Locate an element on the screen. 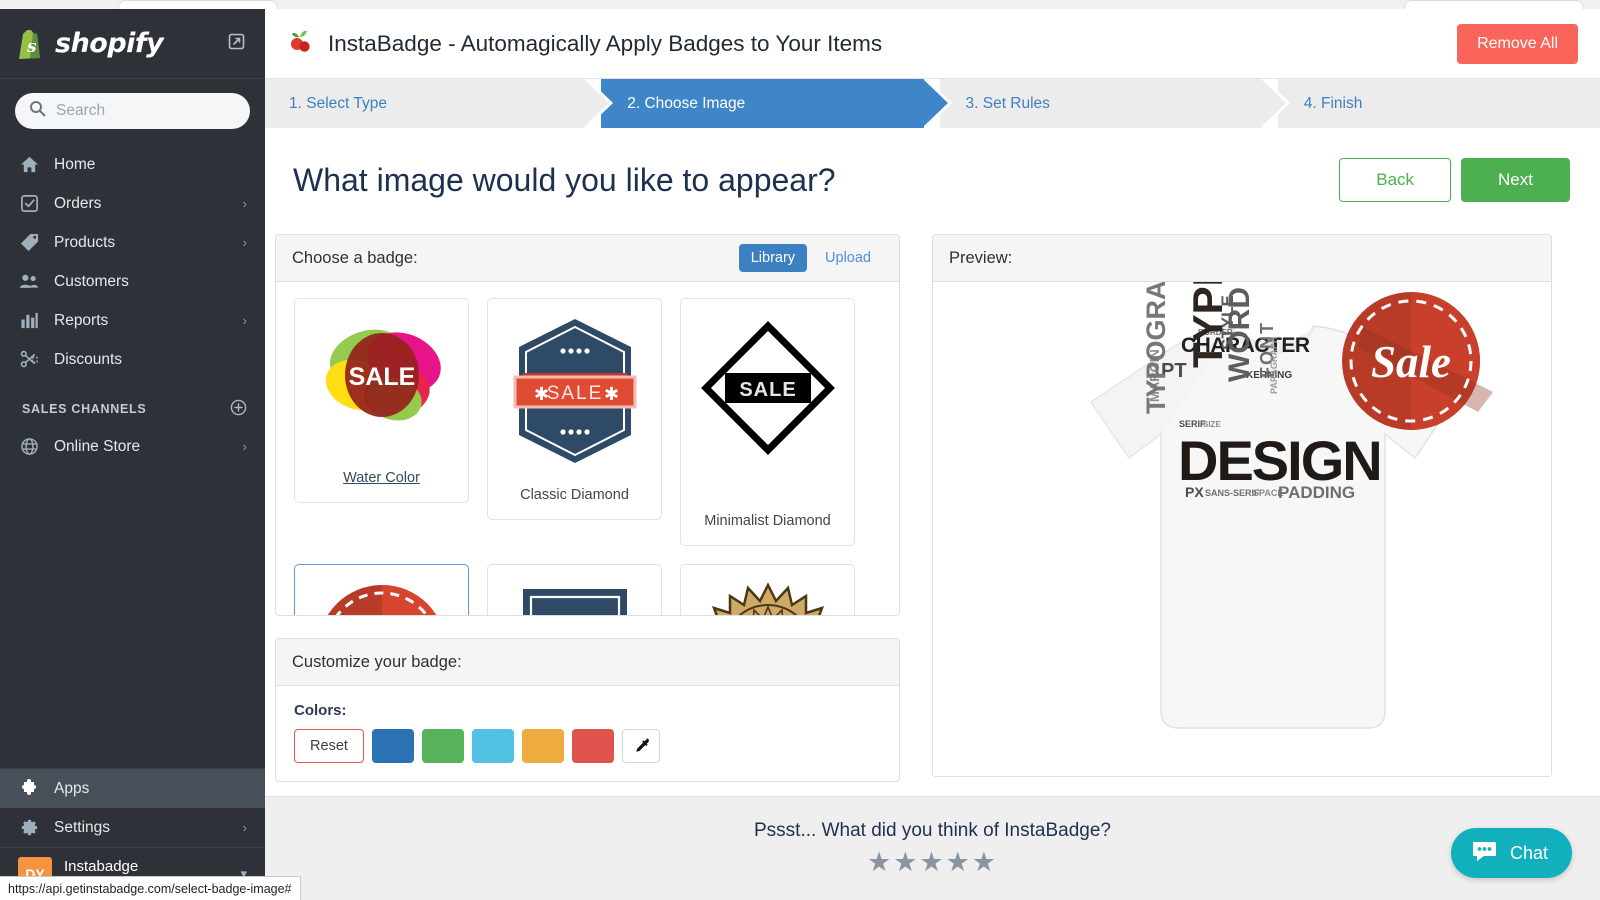  sidebar-item-apps: Apps is located at coordinates (132, 788).